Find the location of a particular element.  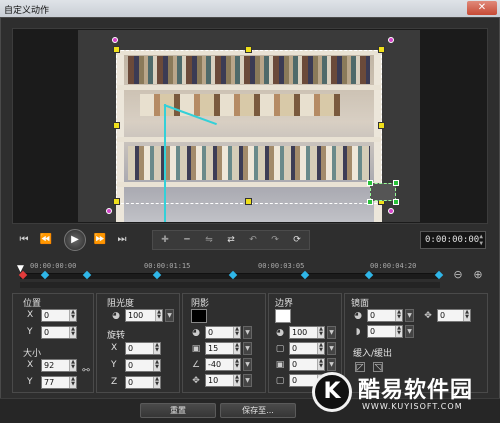

shadow-angle-field: -40 ▲ ▼ is located at coordinates (223, 364).